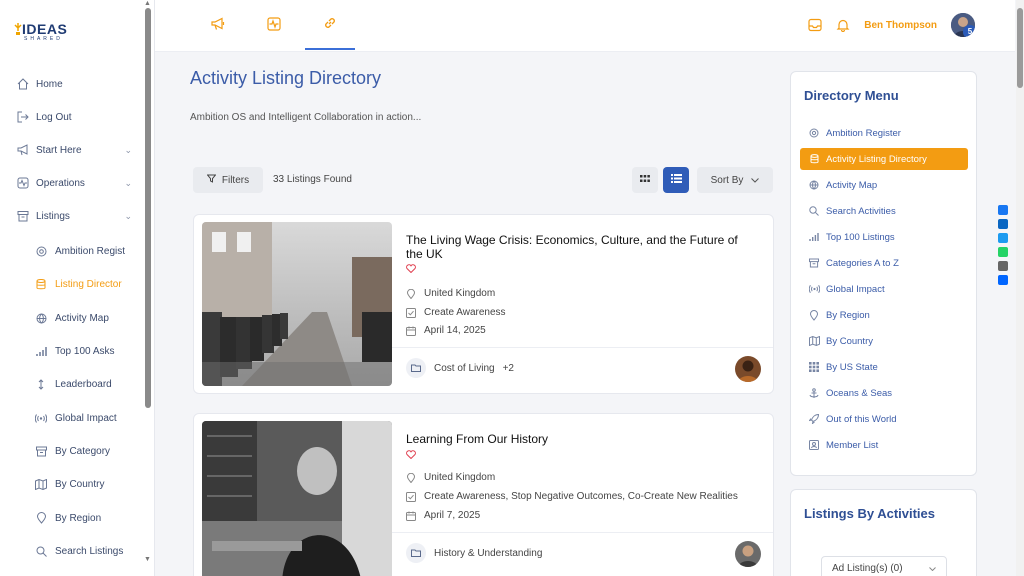 Image resolution: width=1024 pixels, height=576 pixels. Describe the element at coordinates (218, 25) in the screenshot. I see `tab-announcements` at that location.